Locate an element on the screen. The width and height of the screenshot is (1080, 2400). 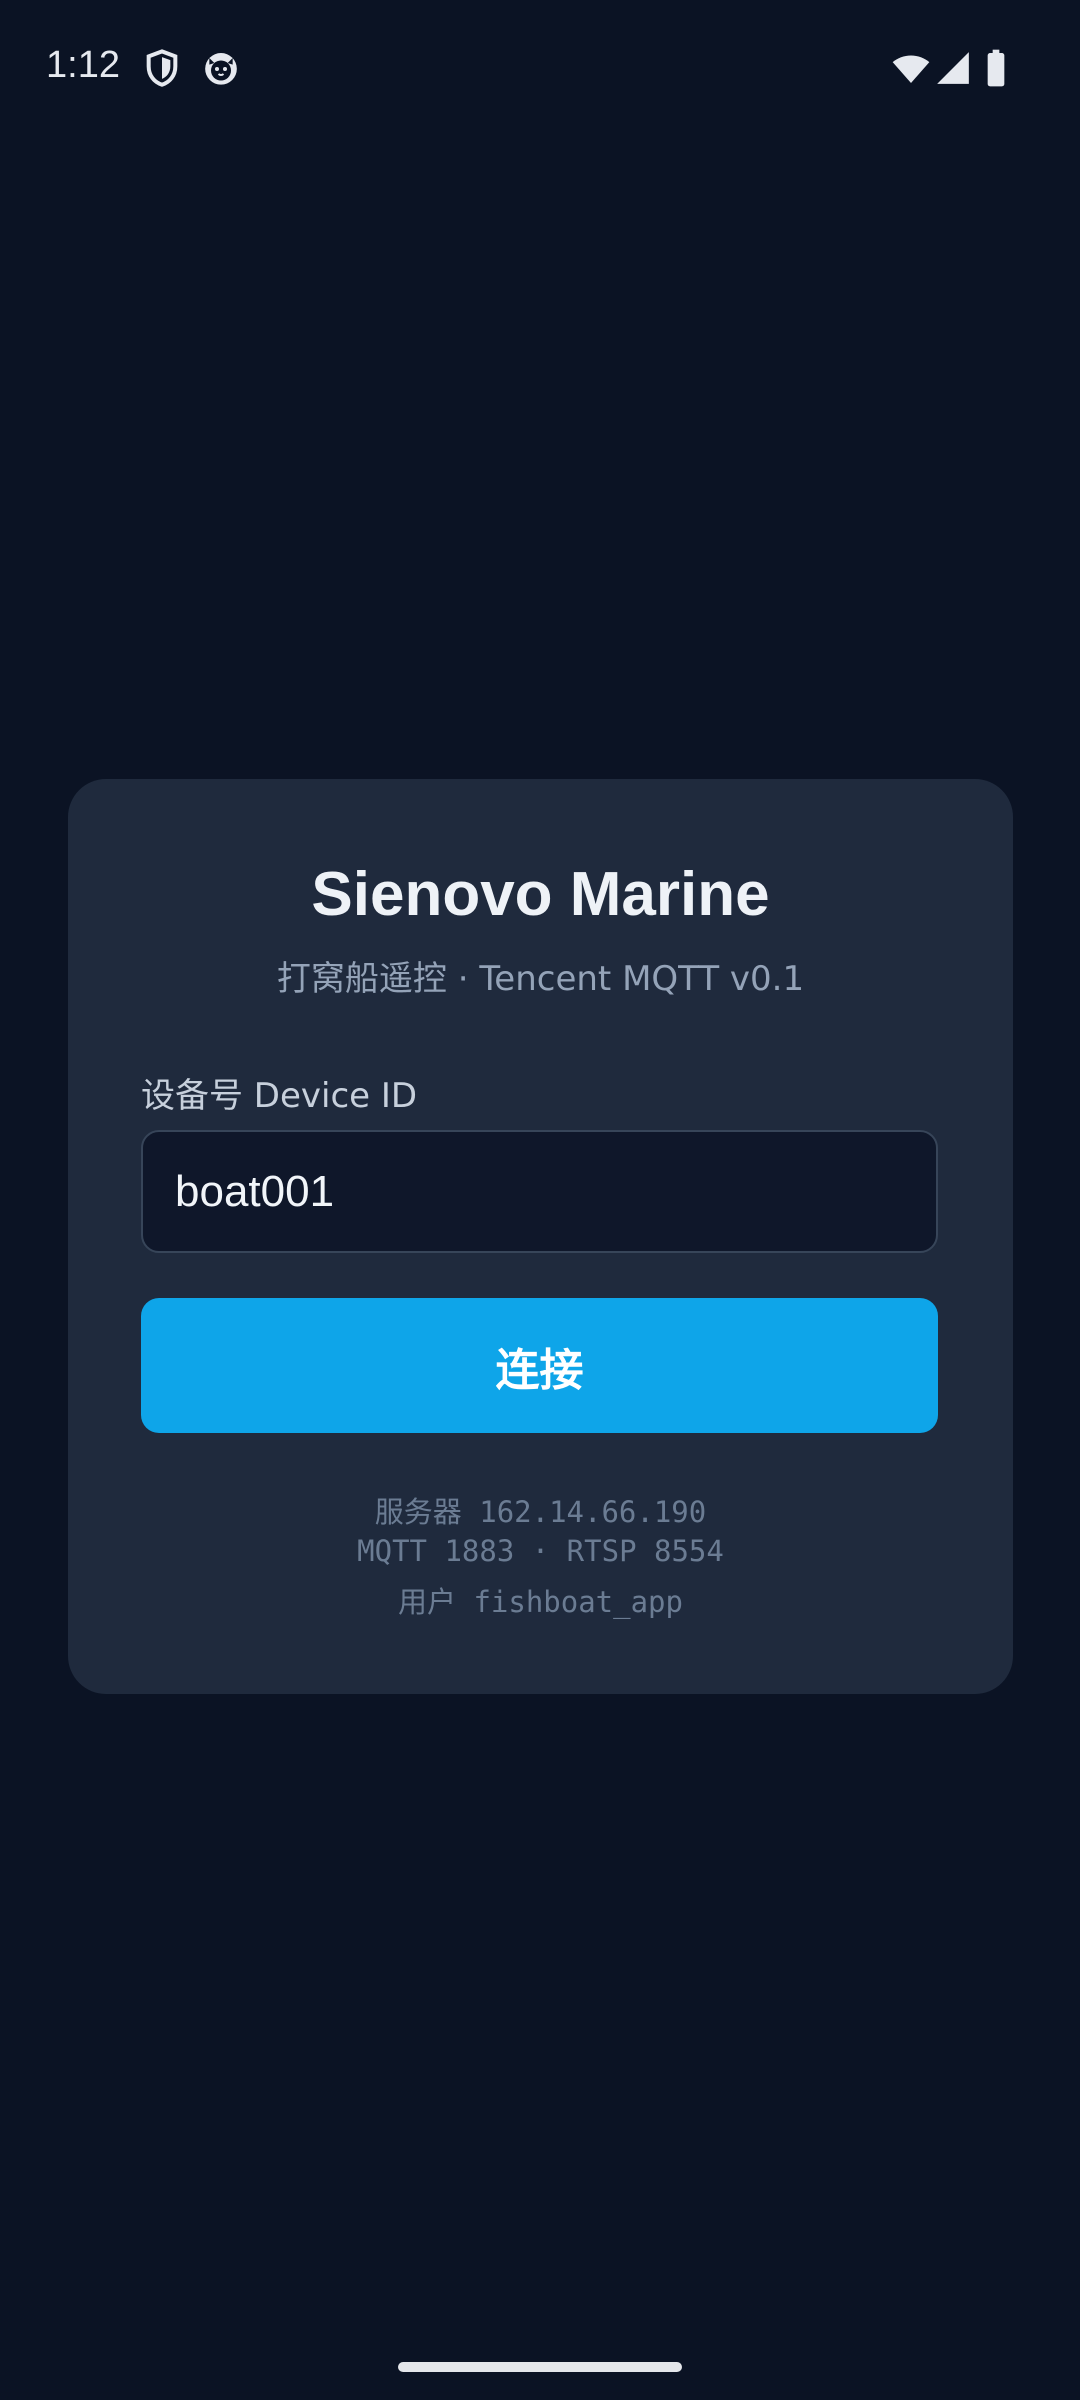
cell-signal-icon is located at coordinates (953, 68).